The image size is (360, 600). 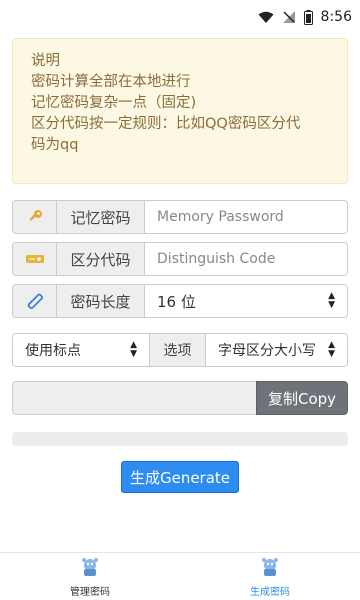 I want to click on status-time: 8:56, so click(x=336, y=17).